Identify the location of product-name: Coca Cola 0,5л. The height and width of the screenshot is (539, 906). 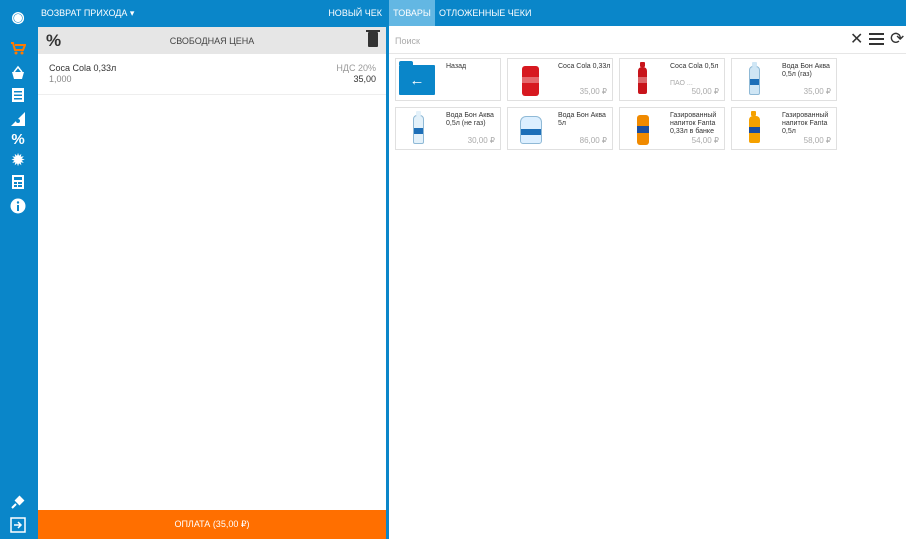
(694, 66).